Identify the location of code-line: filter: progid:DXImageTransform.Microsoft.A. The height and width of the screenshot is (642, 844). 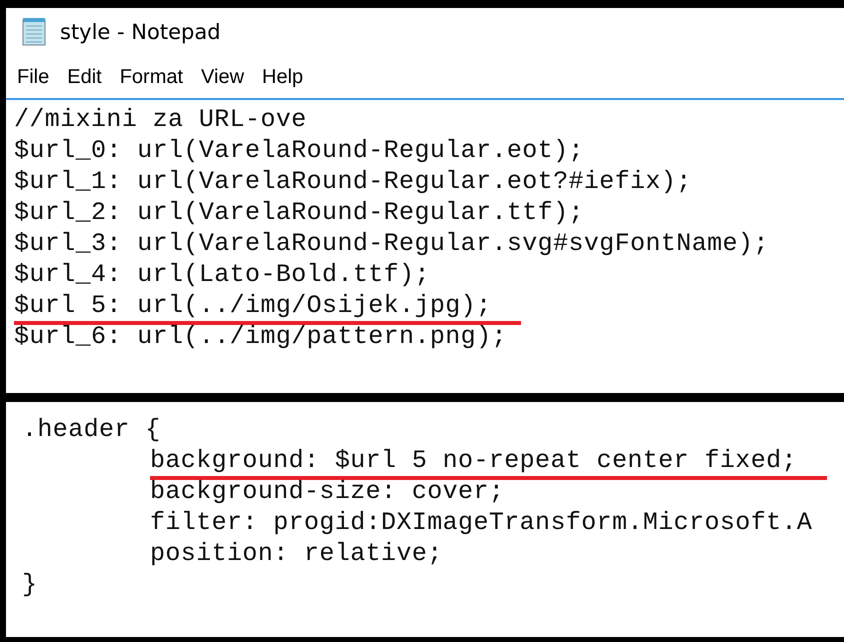
(481, 522).